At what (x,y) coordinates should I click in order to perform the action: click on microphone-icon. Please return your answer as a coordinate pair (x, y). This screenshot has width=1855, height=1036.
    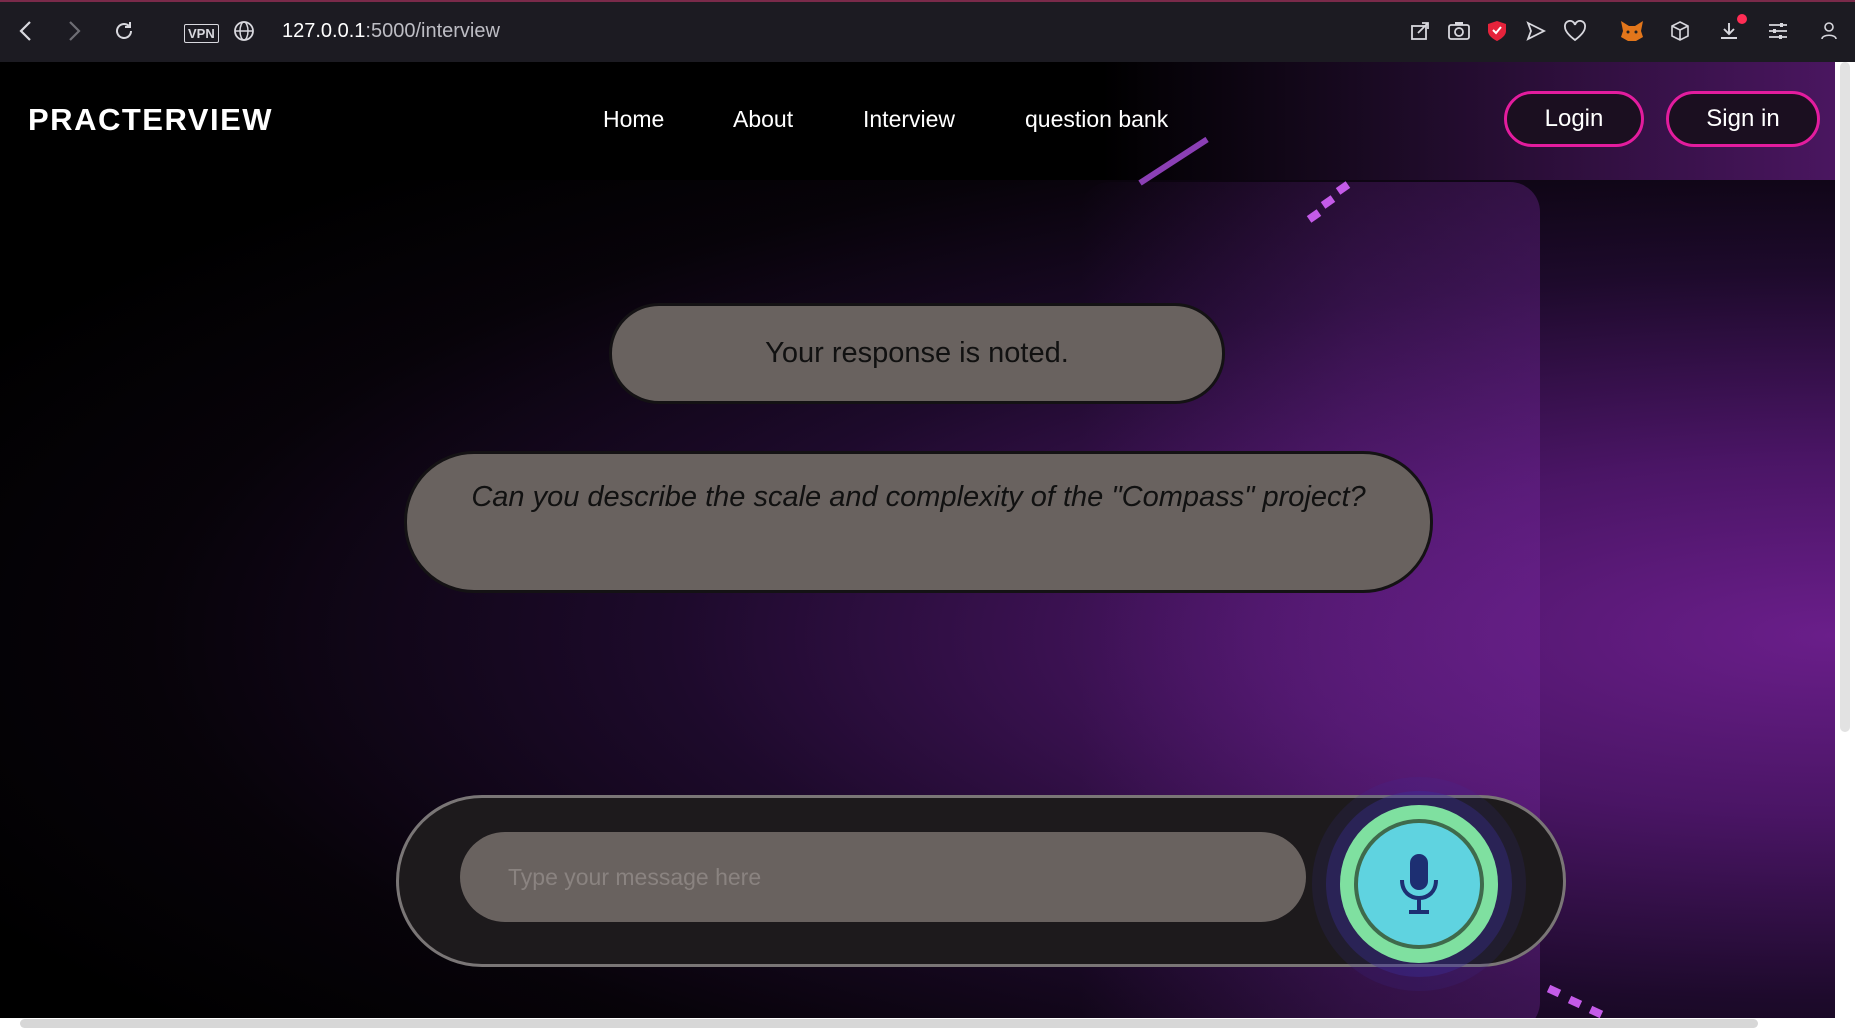
    Looking at the image, I should click on (1419, 884).